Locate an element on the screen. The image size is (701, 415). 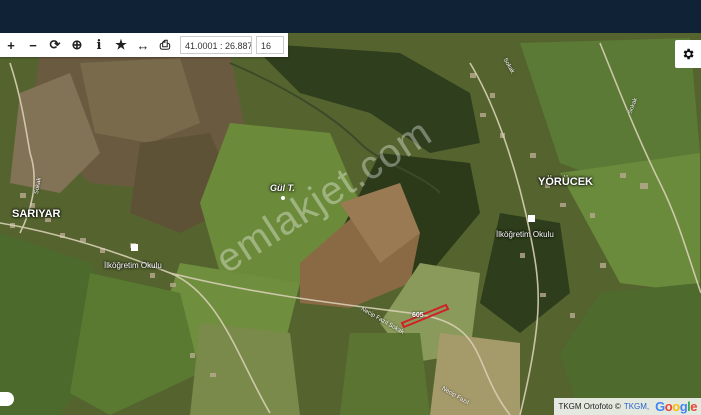
zoom-in-button: + is located at coordinates (11, 45).